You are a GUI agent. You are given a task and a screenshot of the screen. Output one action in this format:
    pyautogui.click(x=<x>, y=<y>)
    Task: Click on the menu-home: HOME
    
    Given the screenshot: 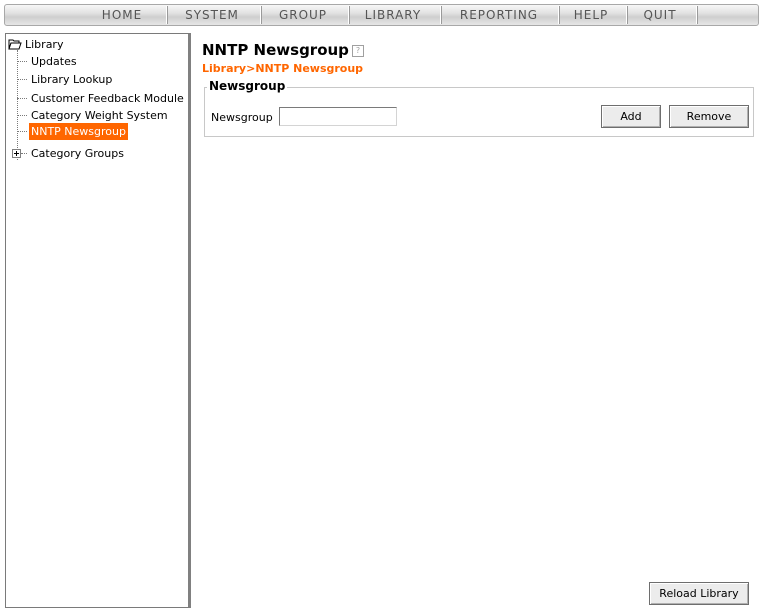 What is the action you would take?
    pyautogui.click(x=122, y=15)
    